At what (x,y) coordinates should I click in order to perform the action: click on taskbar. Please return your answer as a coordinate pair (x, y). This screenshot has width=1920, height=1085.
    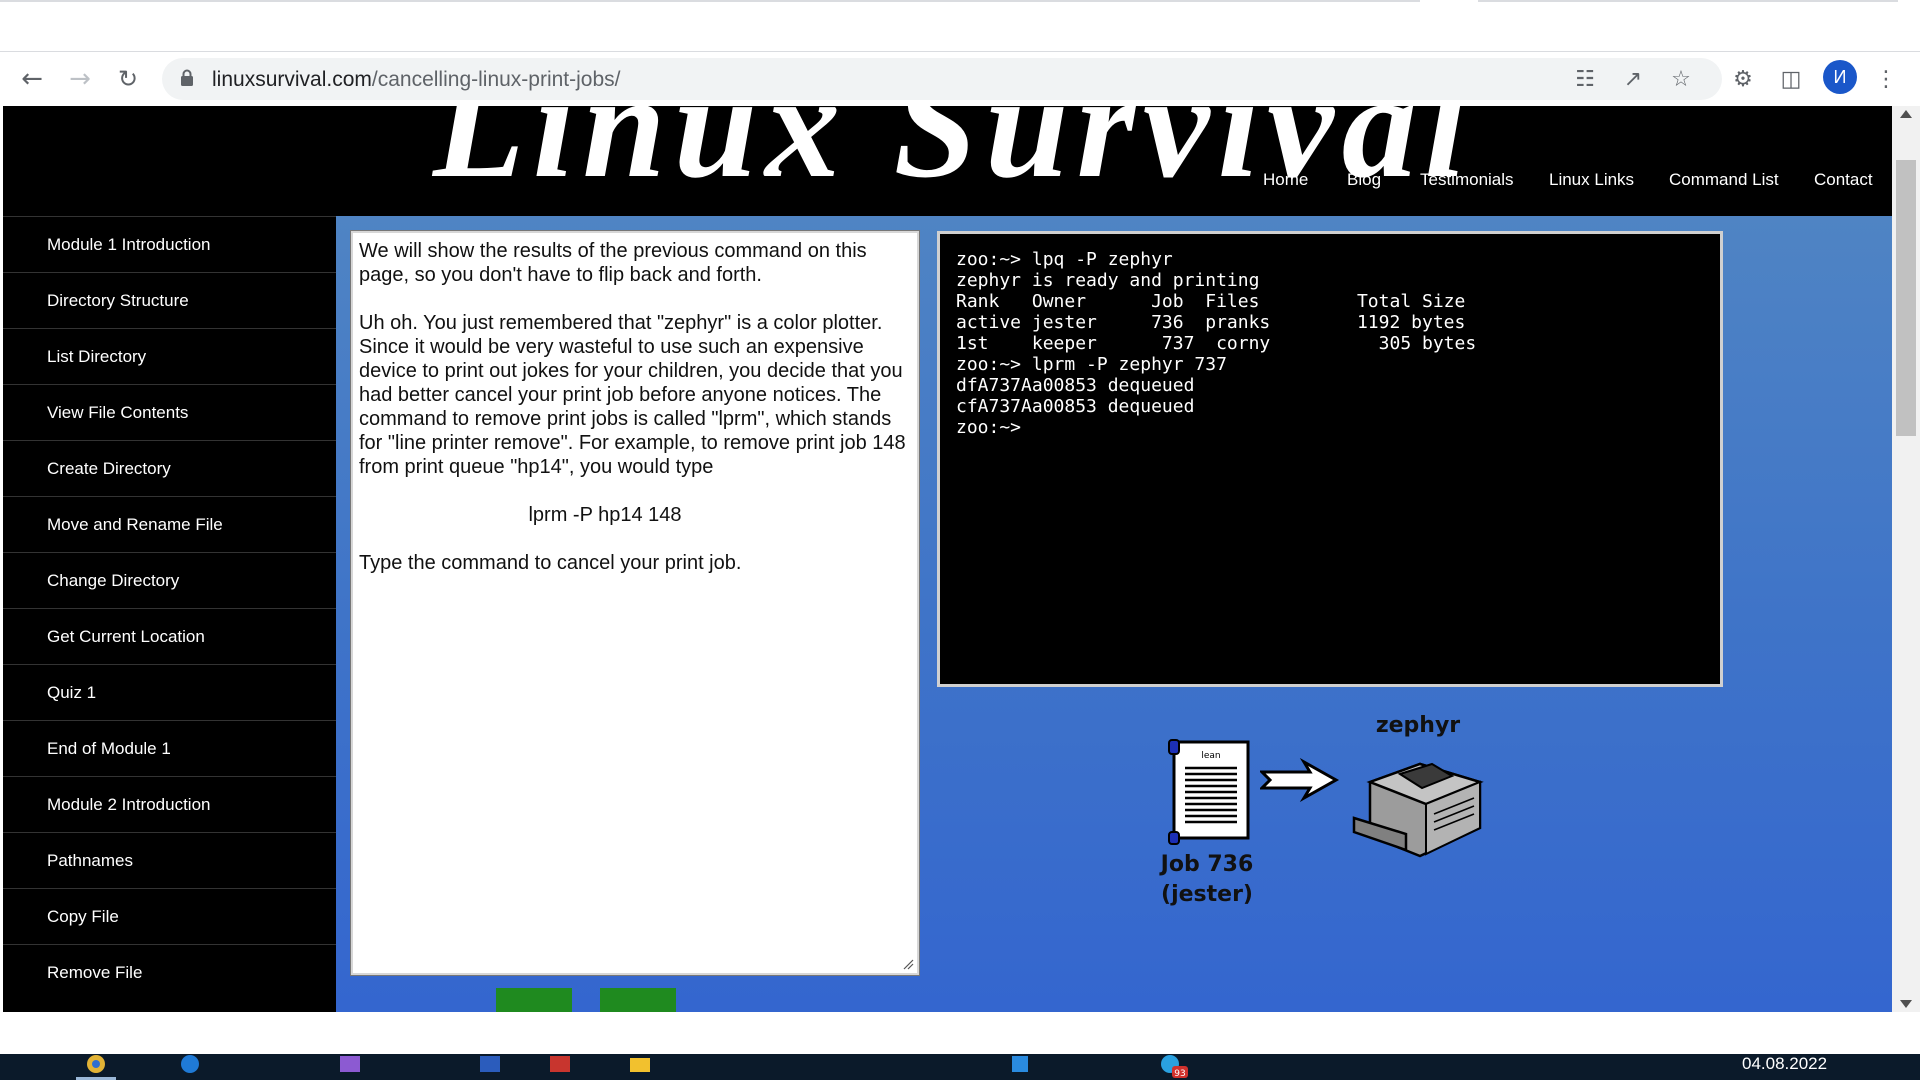
    Looking at the image, I should click on (960, 1067).